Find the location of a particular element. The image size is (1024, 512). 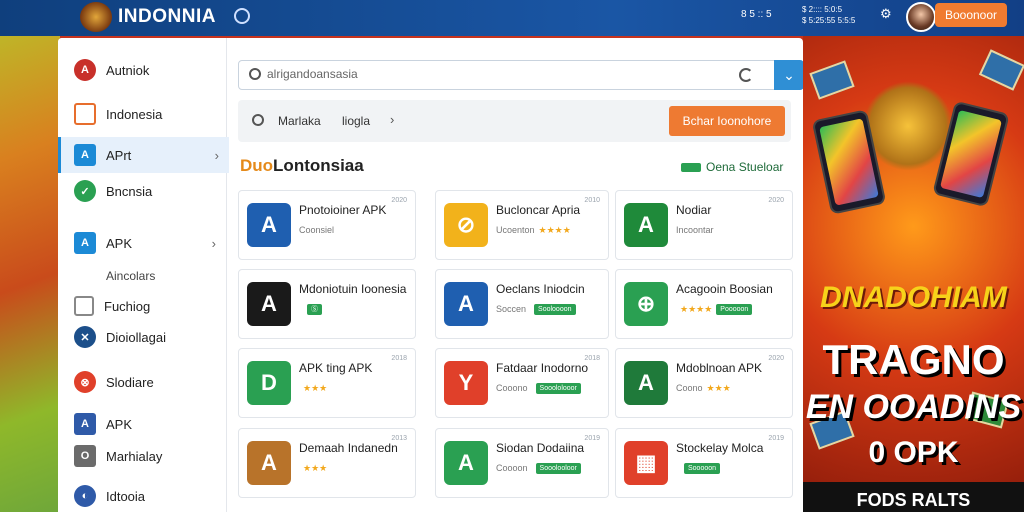

app-title: Bucloncar Apria is located at coordinates (538, 210).